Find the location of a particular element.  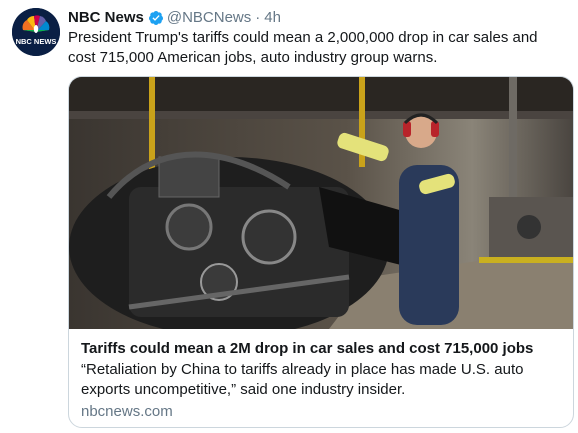

avatar-text: NBC NEWS is located at coordinates (36, 41).